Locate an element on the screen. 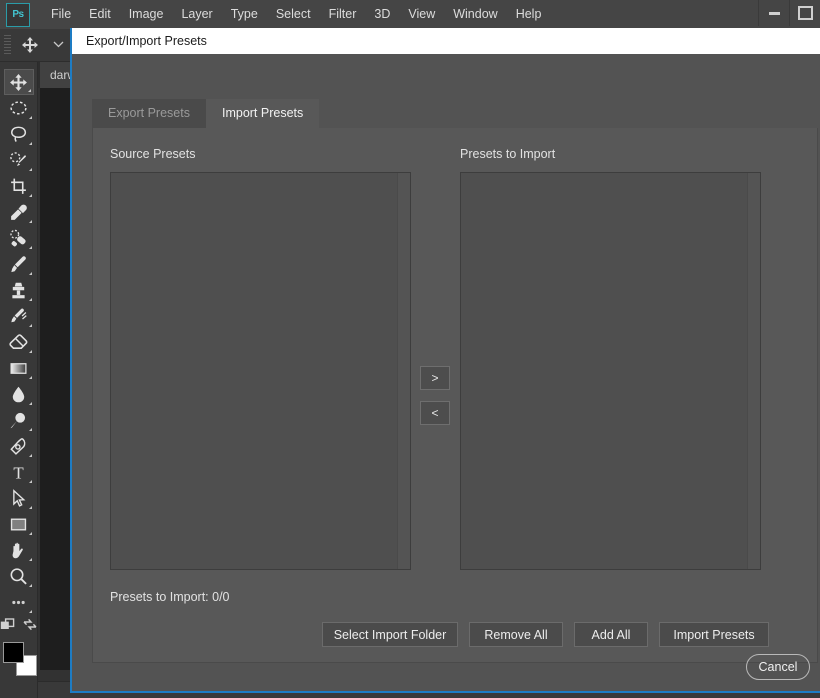 The image size is (820, 698). add-all-label: Add All is located at coordinates (611, 634).